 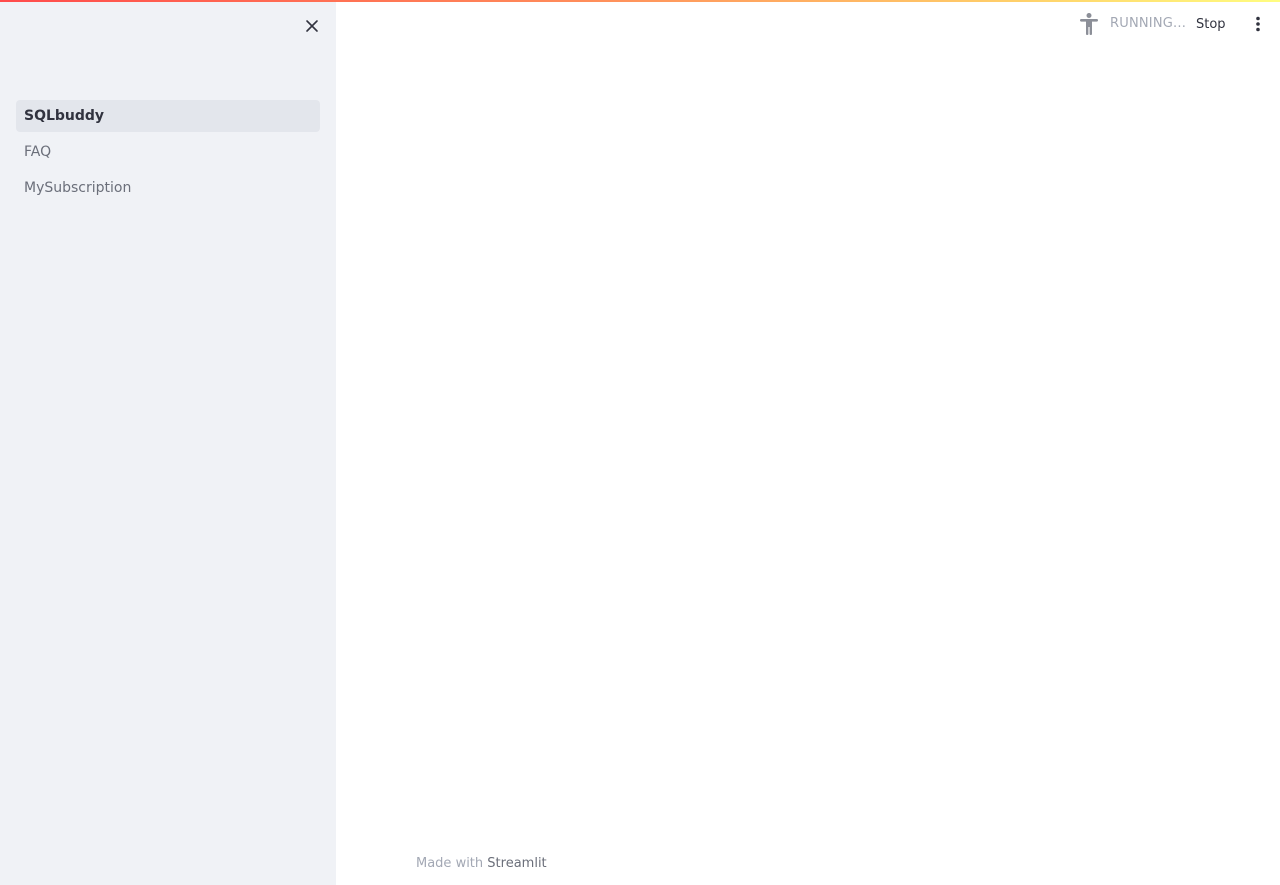 What do you see at coordinates (808, 24) in the screenshot?
I see `app-header: RUNNING... Stop` at bounding box center [808, 24].